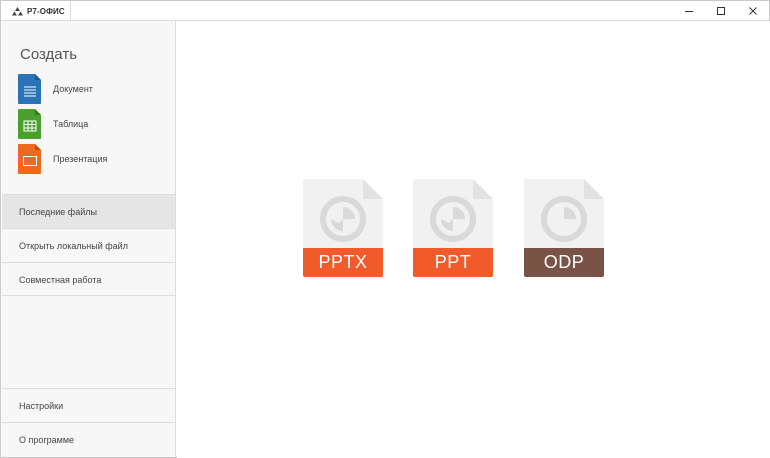 This screenshot has width=770, height=458. I want to click on presentation-file-icon, so click(30, 159).